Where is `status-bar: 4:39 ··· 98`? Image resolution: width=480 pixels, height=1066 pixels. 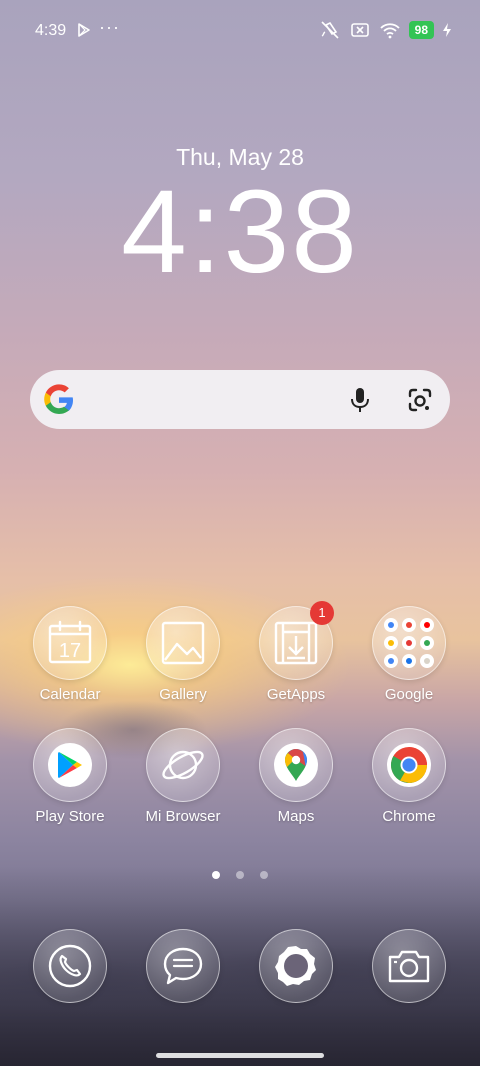 status-bar: 4:39 ··· 98 is located at coordinates (240, 31).